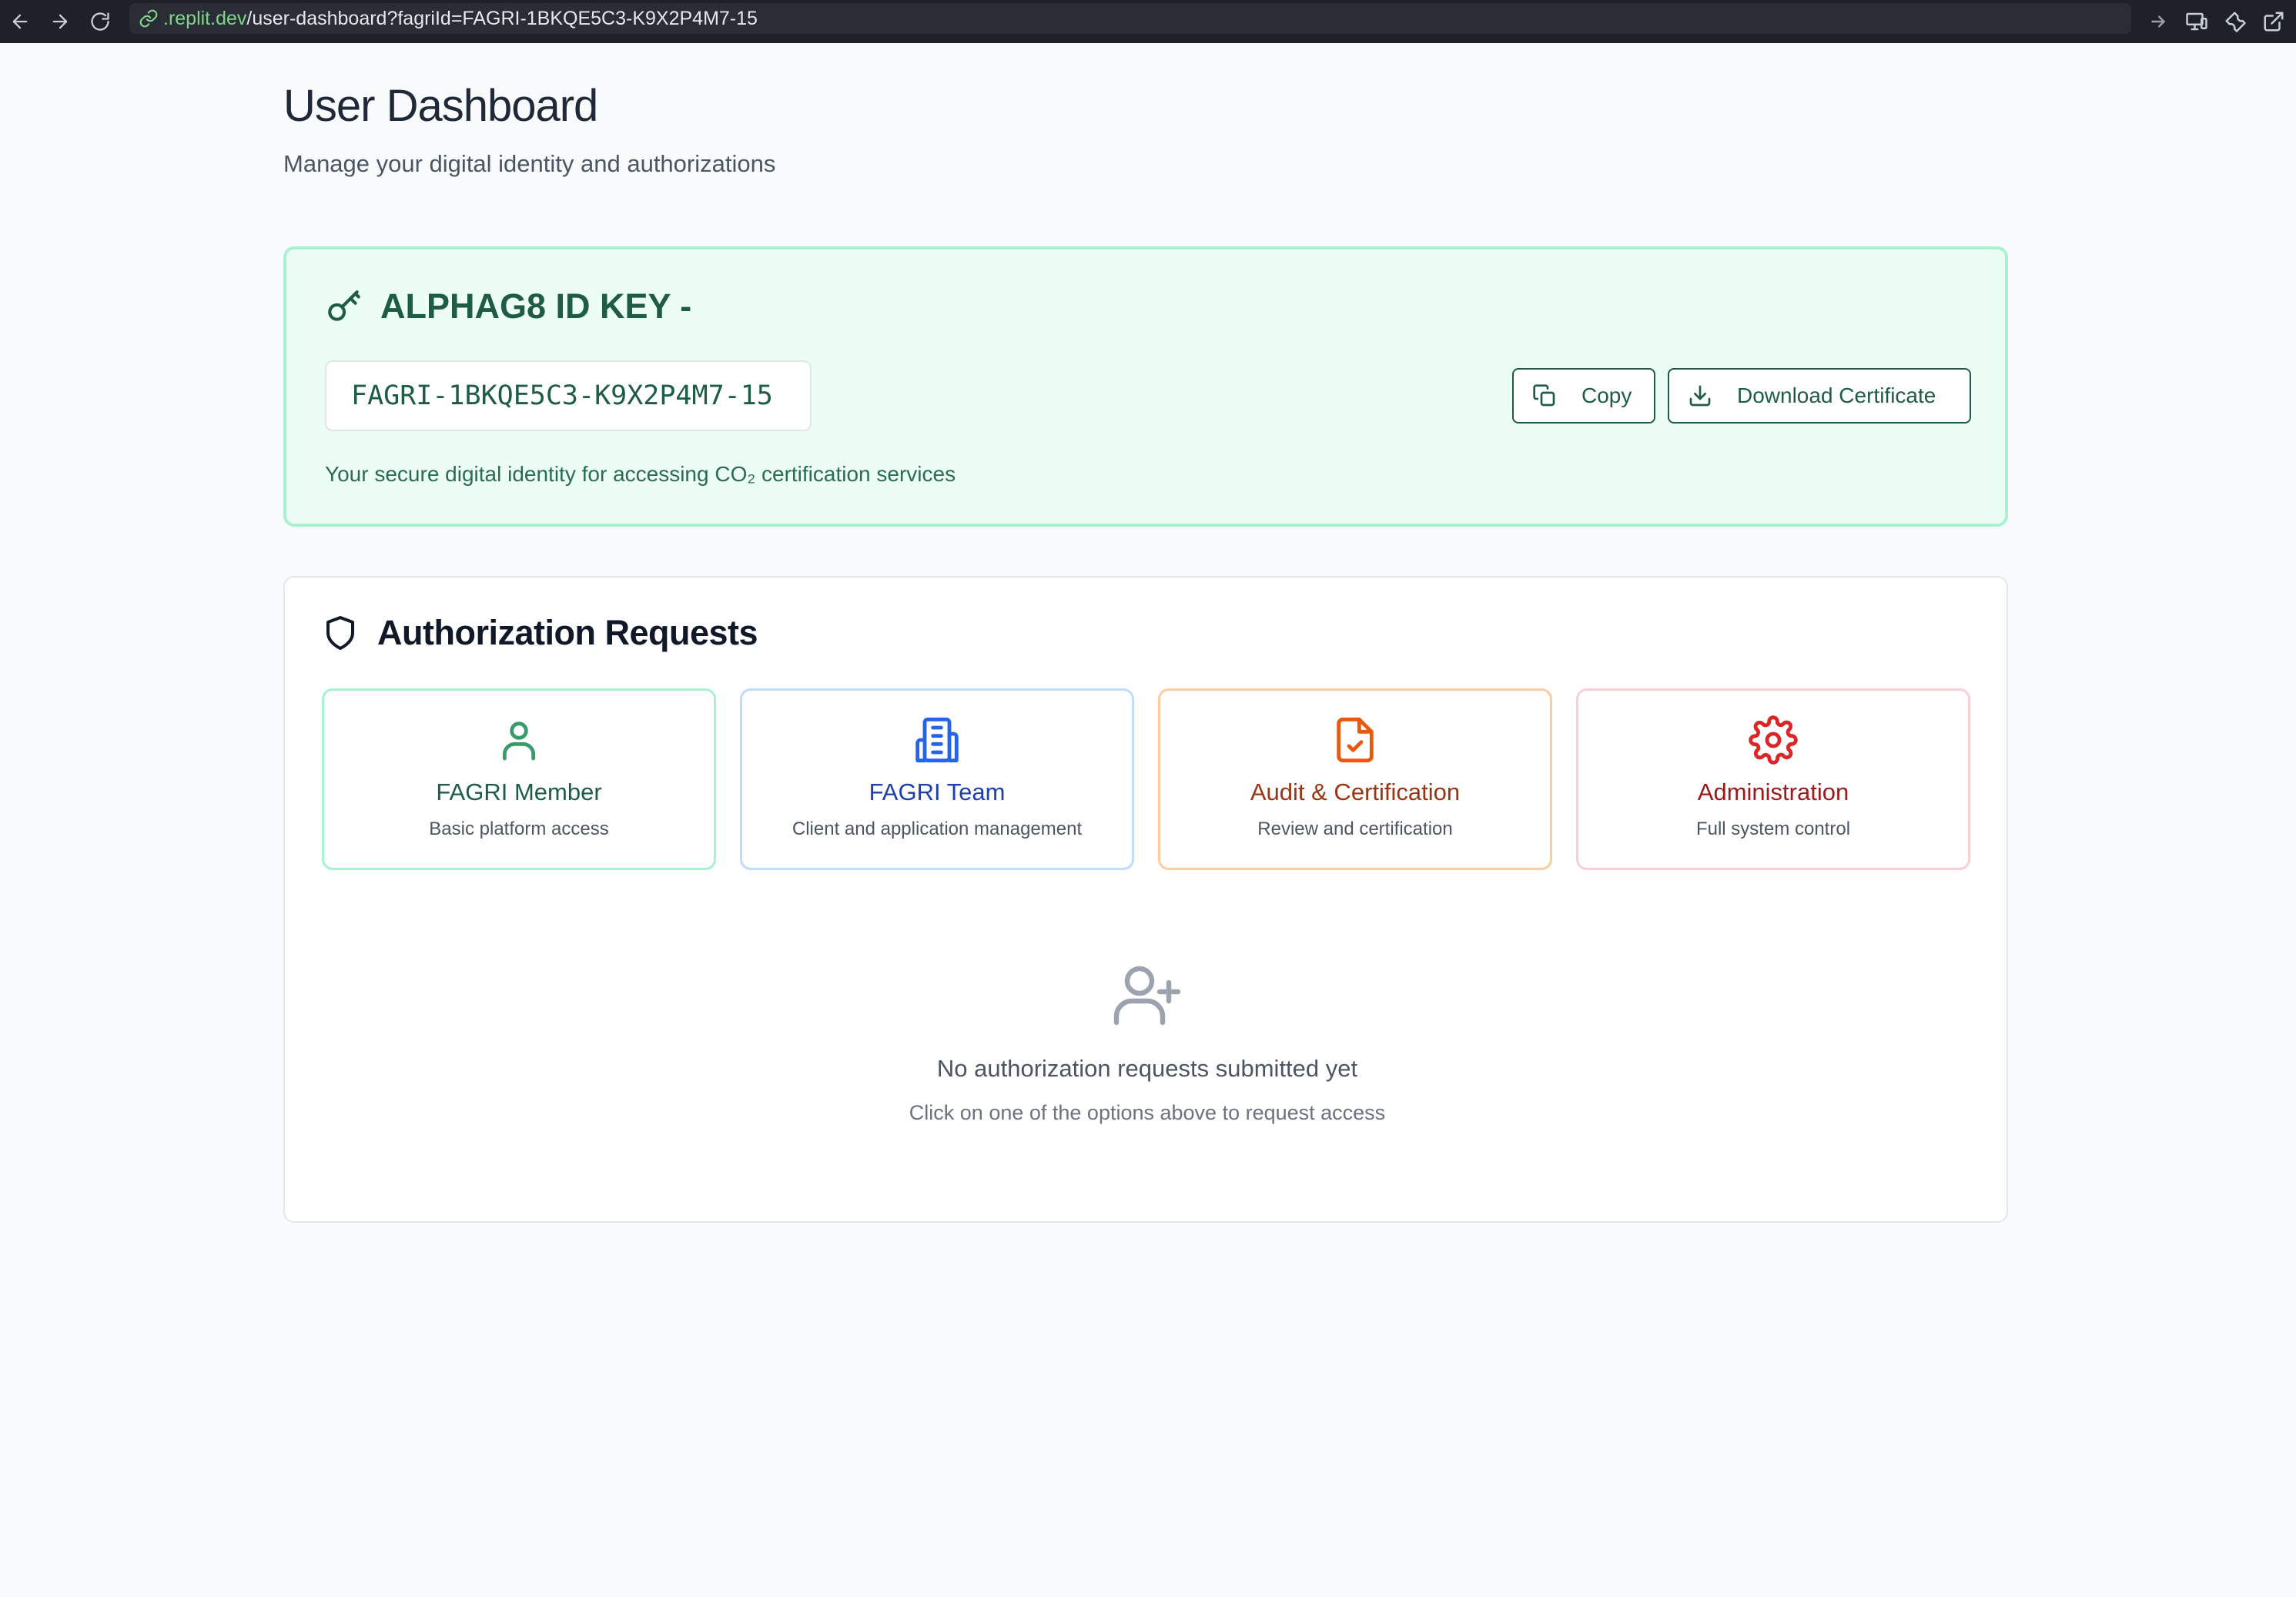 The height and width of the screenshot is (1597, 2296). Describe the element at coordinates (1773, 740) in the screenshot. I see `gear-icon` at that location.